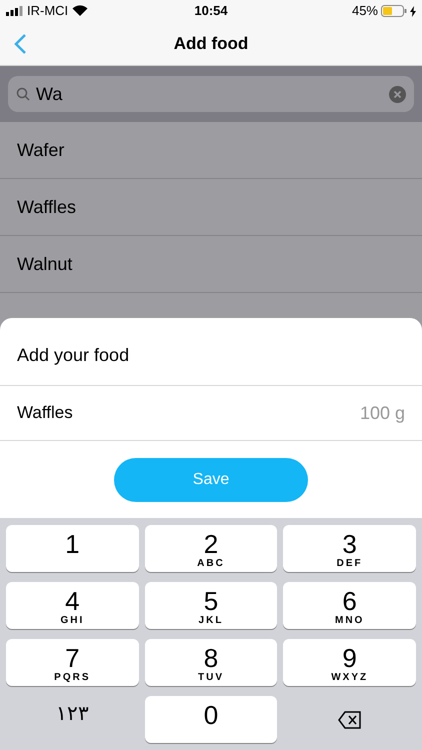  I want to click on charging-icon, so click(413, 11).